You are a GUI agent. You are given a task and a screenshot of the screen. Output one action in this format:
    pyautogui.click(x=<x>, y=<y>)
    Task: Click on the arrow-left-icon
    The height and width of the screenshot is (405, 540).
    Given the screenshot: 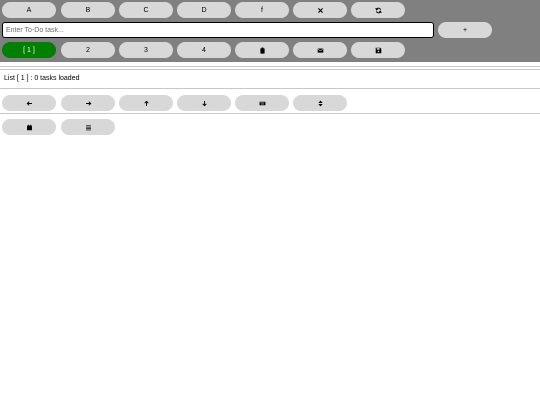 What is the action you would take?
    pyautogui.click(x=29, y=103)
    